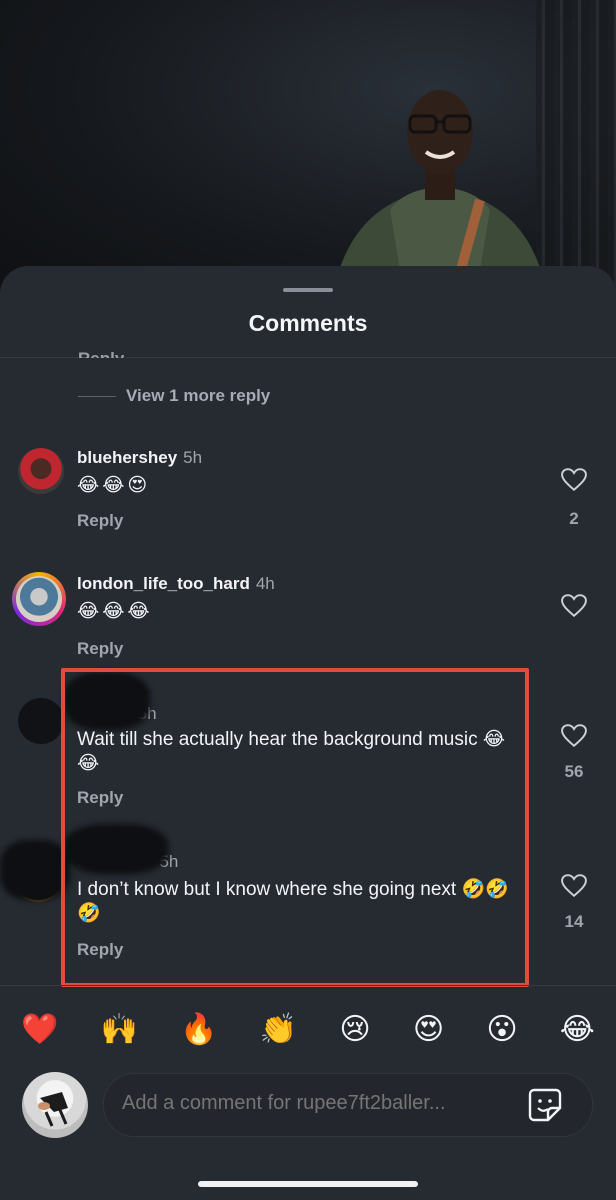  I want to click on reaction-cry: 😢, so click(354, 1030).